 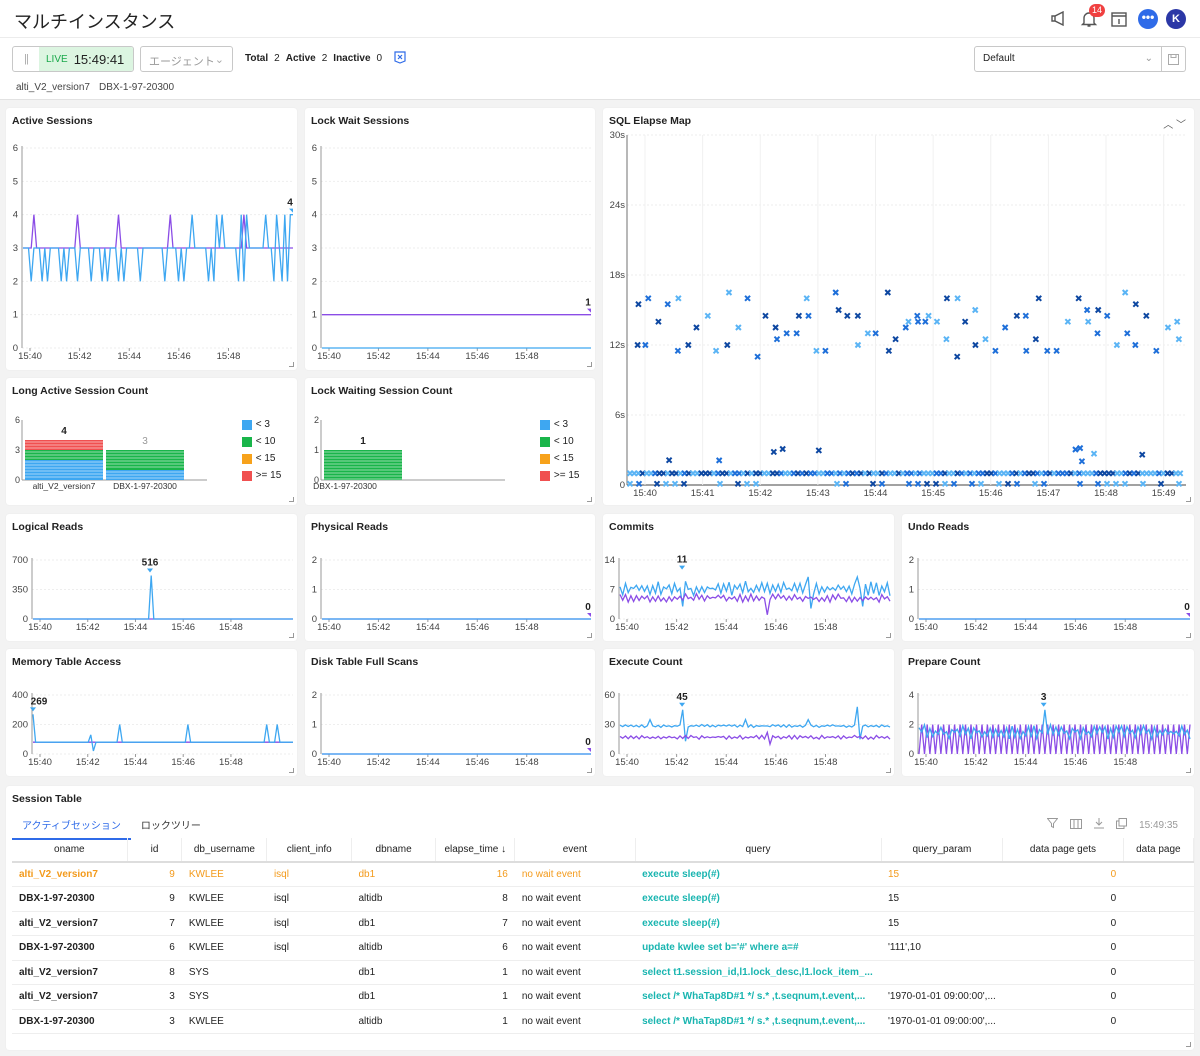 What do you see at coordinates (559, 475) in the screenshot?
I see `legend-item: >= 15` at bounding box center [559, 475].